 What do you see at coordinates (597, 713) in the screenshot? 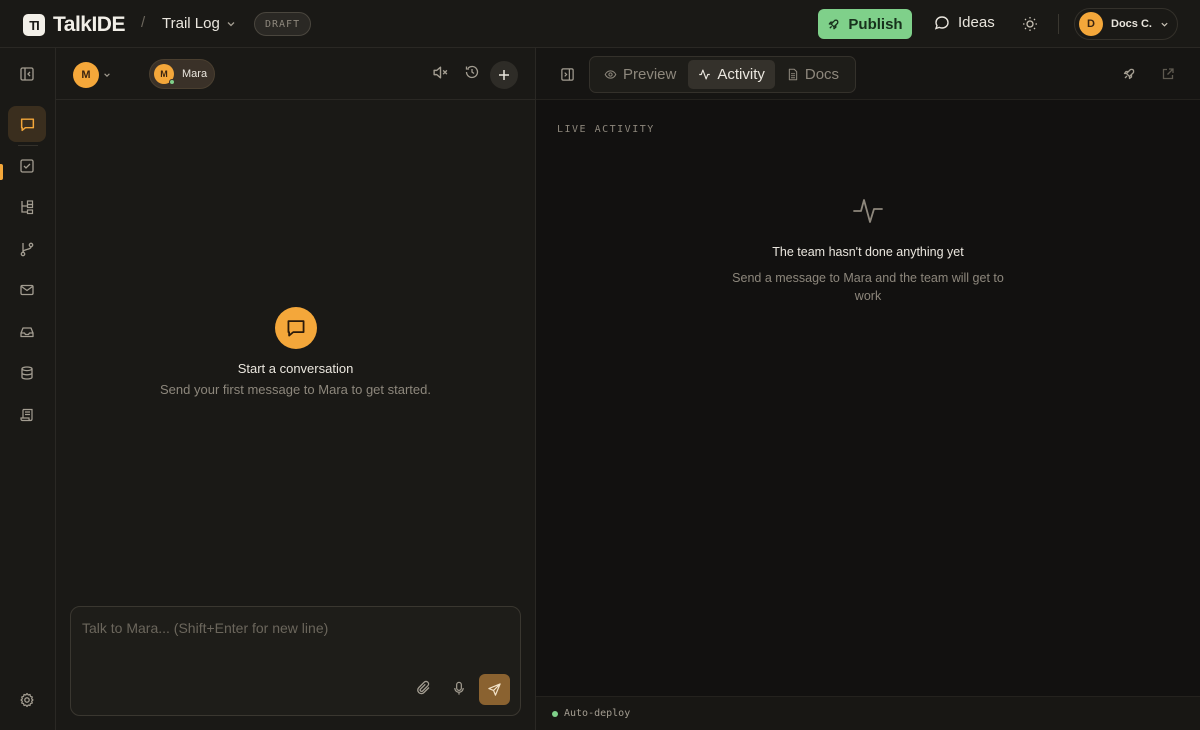
I see `status-text: Auto-deploy` at bounding box center [597, 713].